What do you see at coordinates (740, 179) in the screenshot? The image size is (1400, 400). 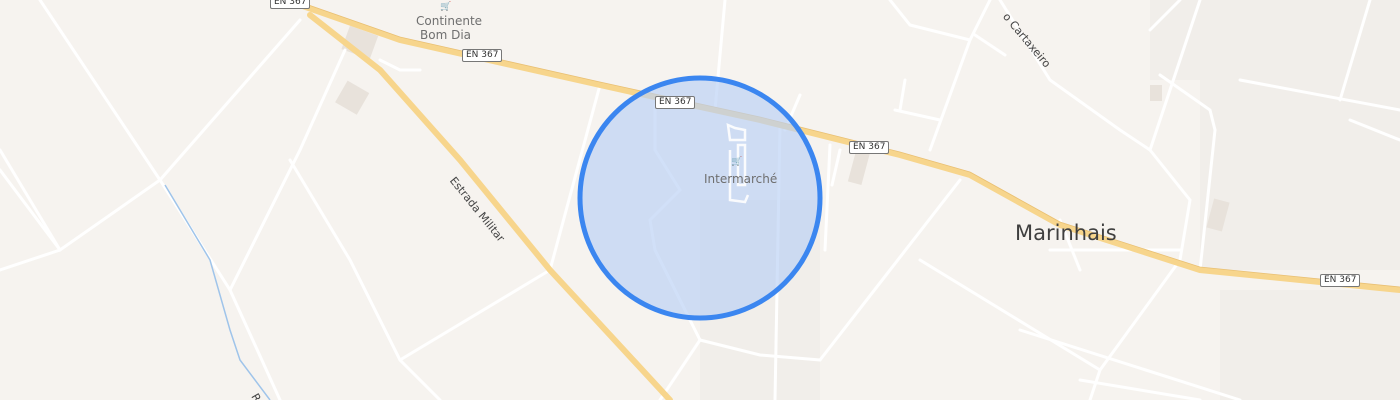 I see `poi-label-intermarche: Intermarché` at bounding box center [740, 179].